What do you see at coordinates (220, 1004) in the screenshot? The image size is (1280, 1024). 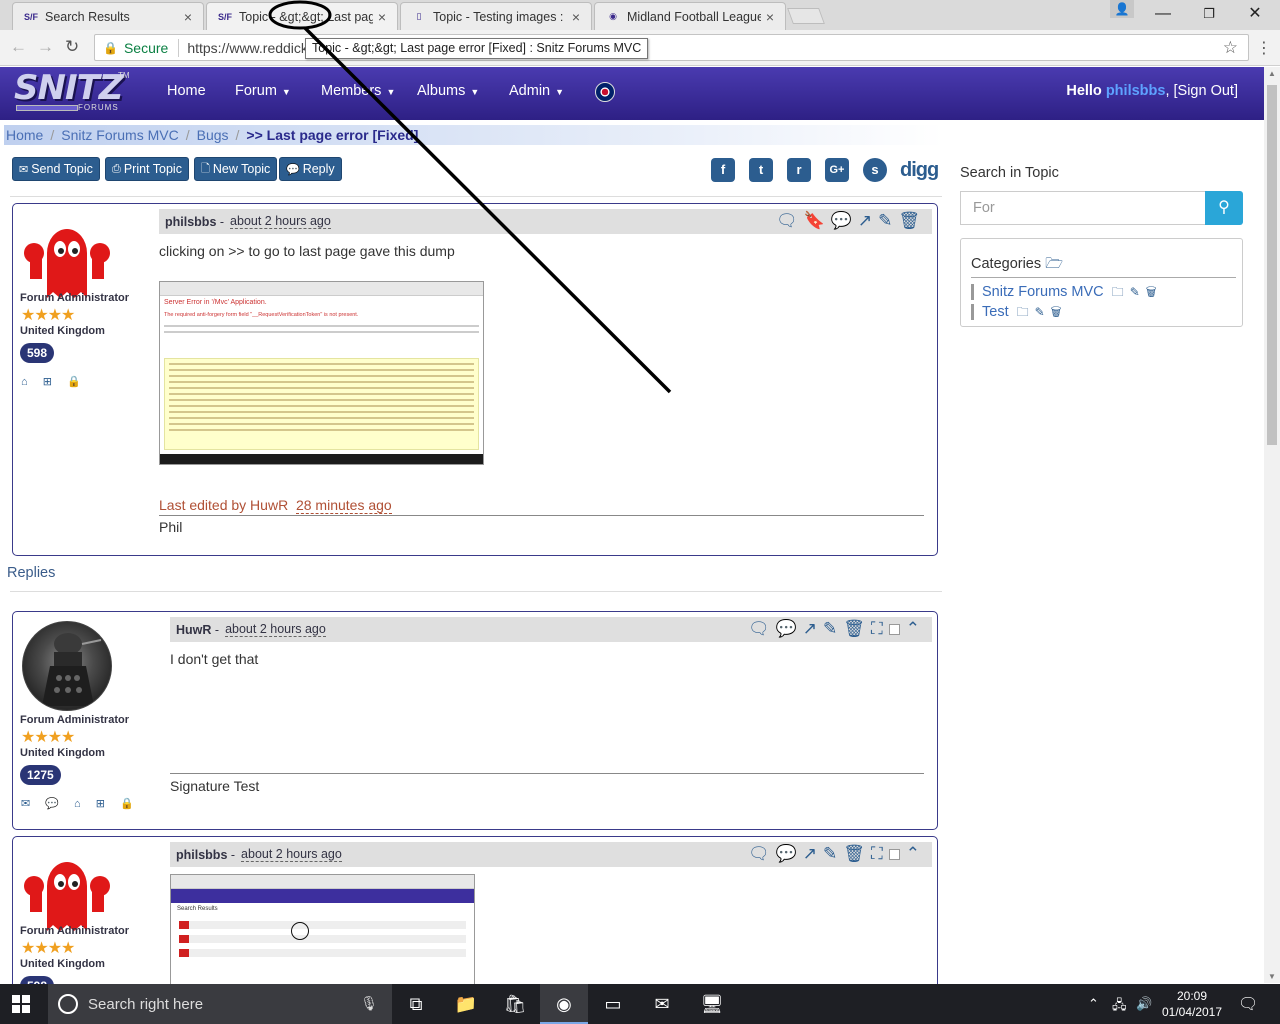 I see `taskbar-search: Search right here 🎙` at bounding box center [220, 1004].